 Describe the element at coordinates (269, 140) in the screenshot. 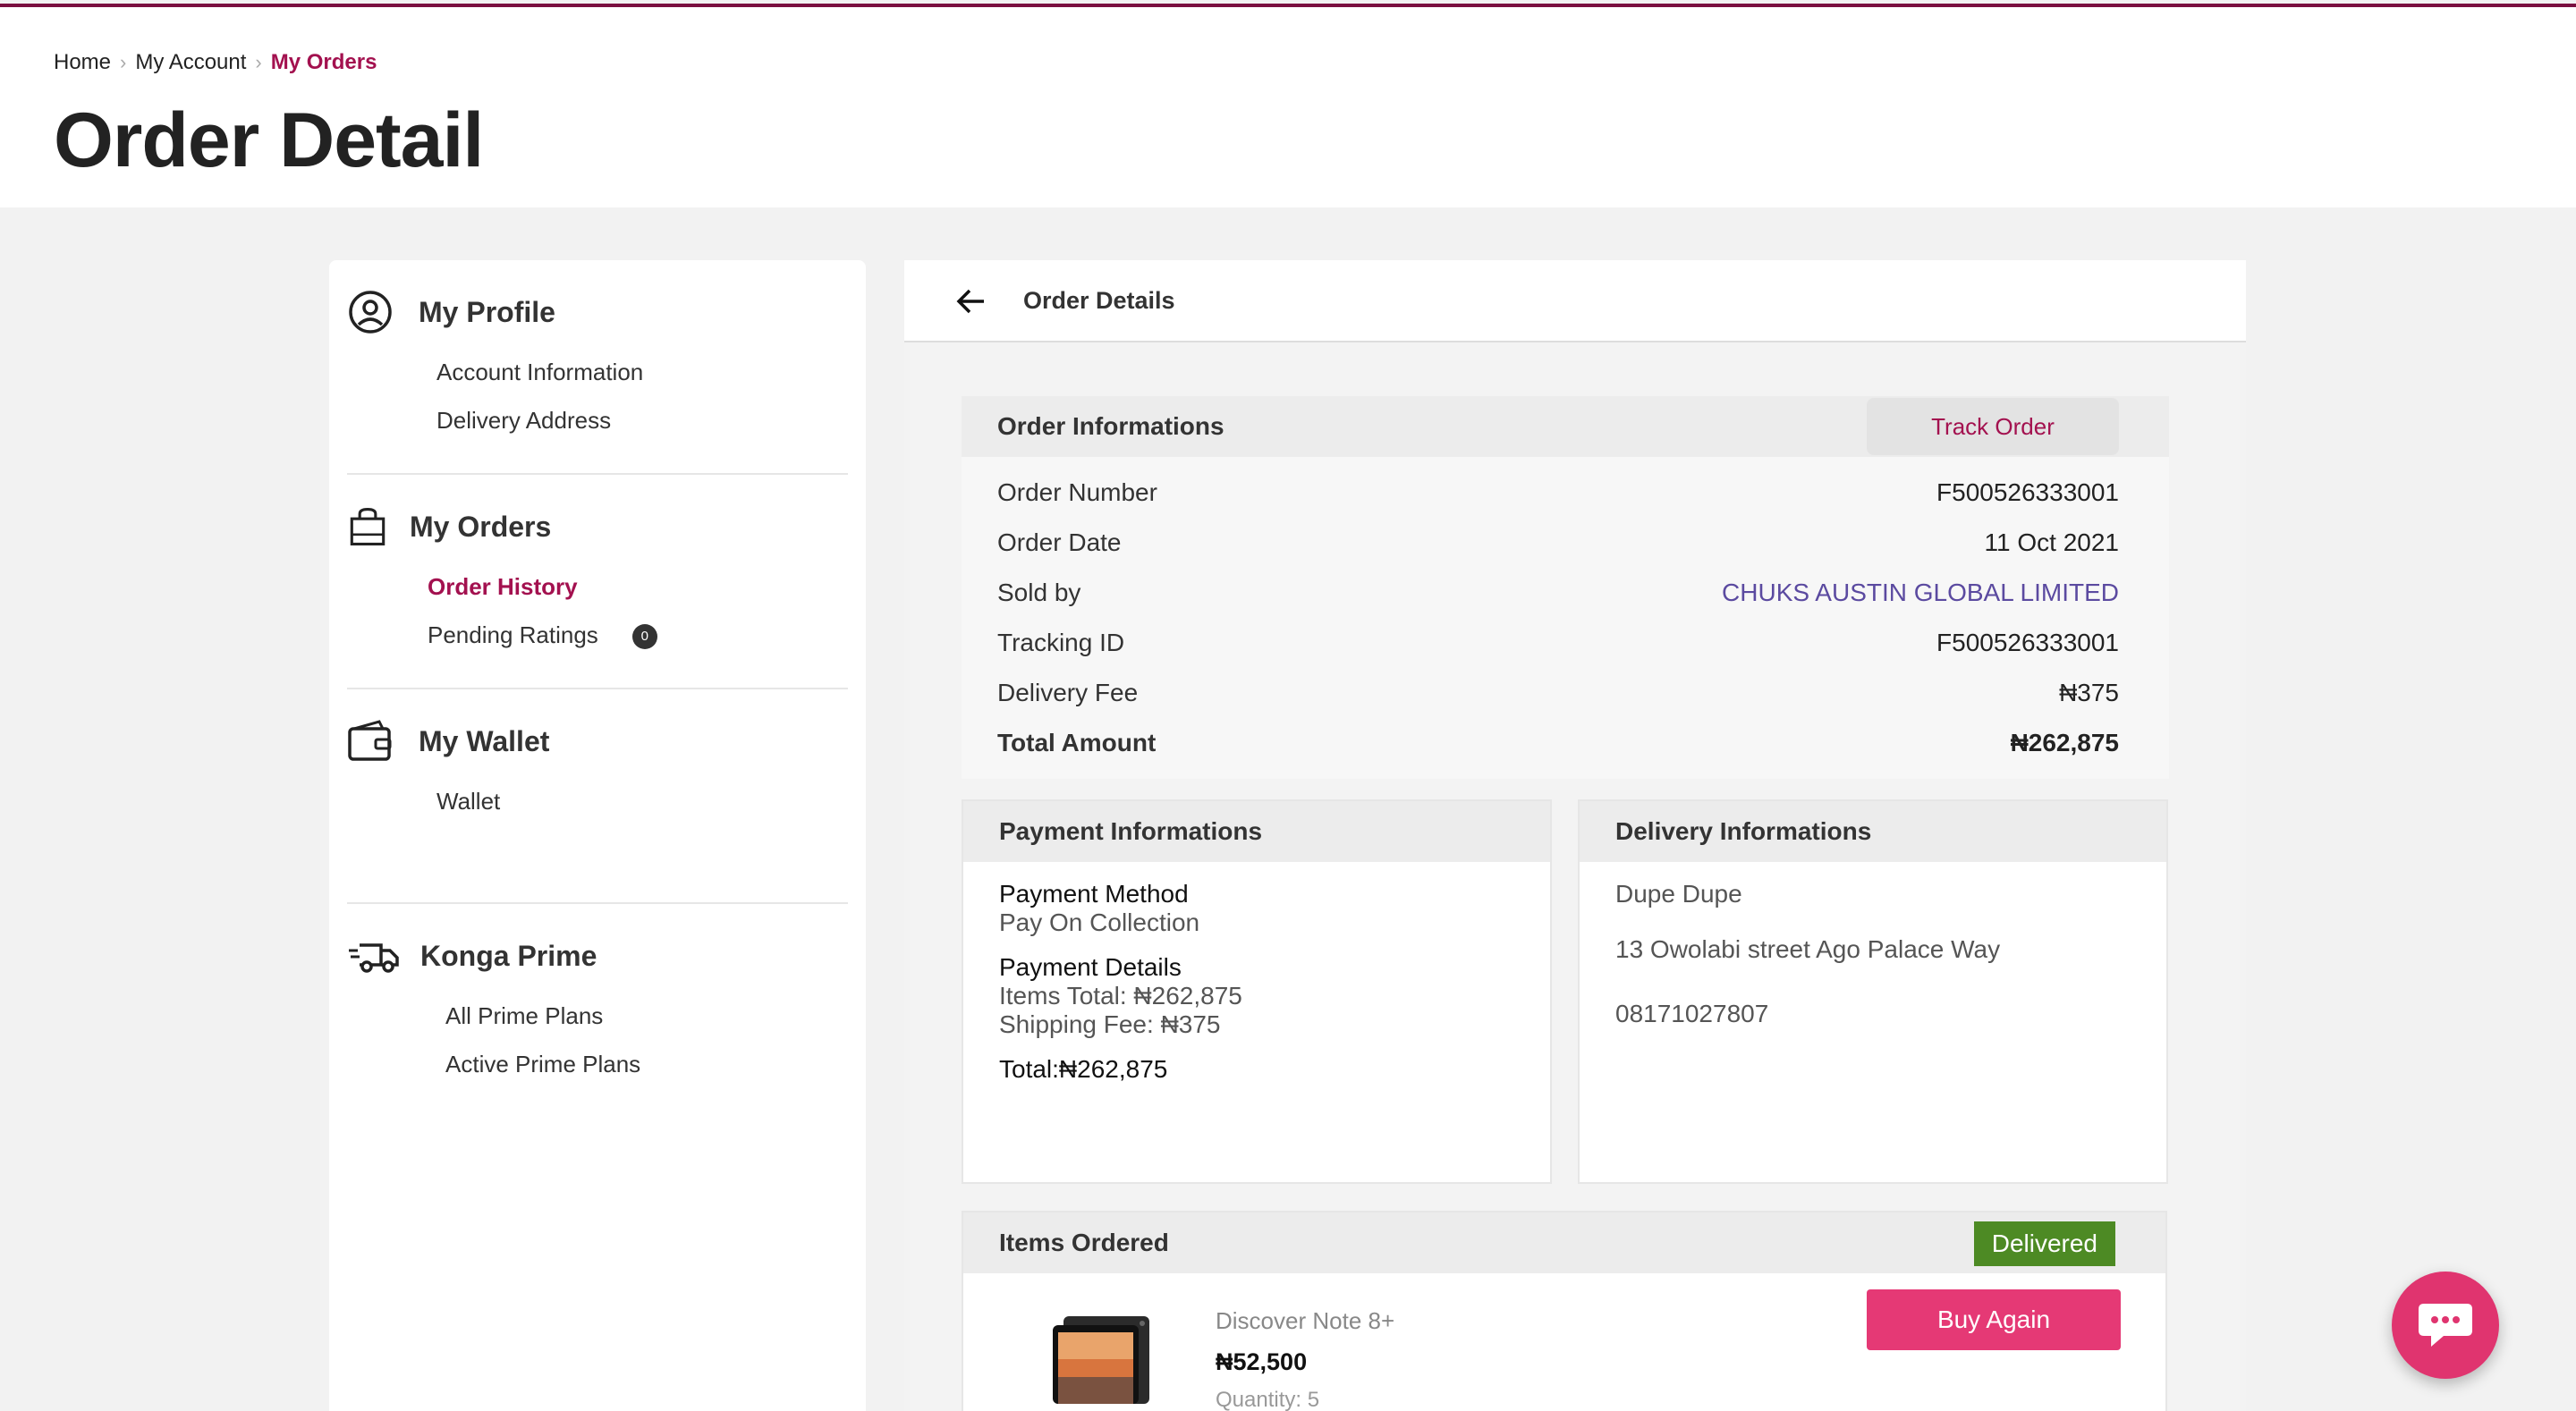

I see `page-title: Order Detail` at that location.